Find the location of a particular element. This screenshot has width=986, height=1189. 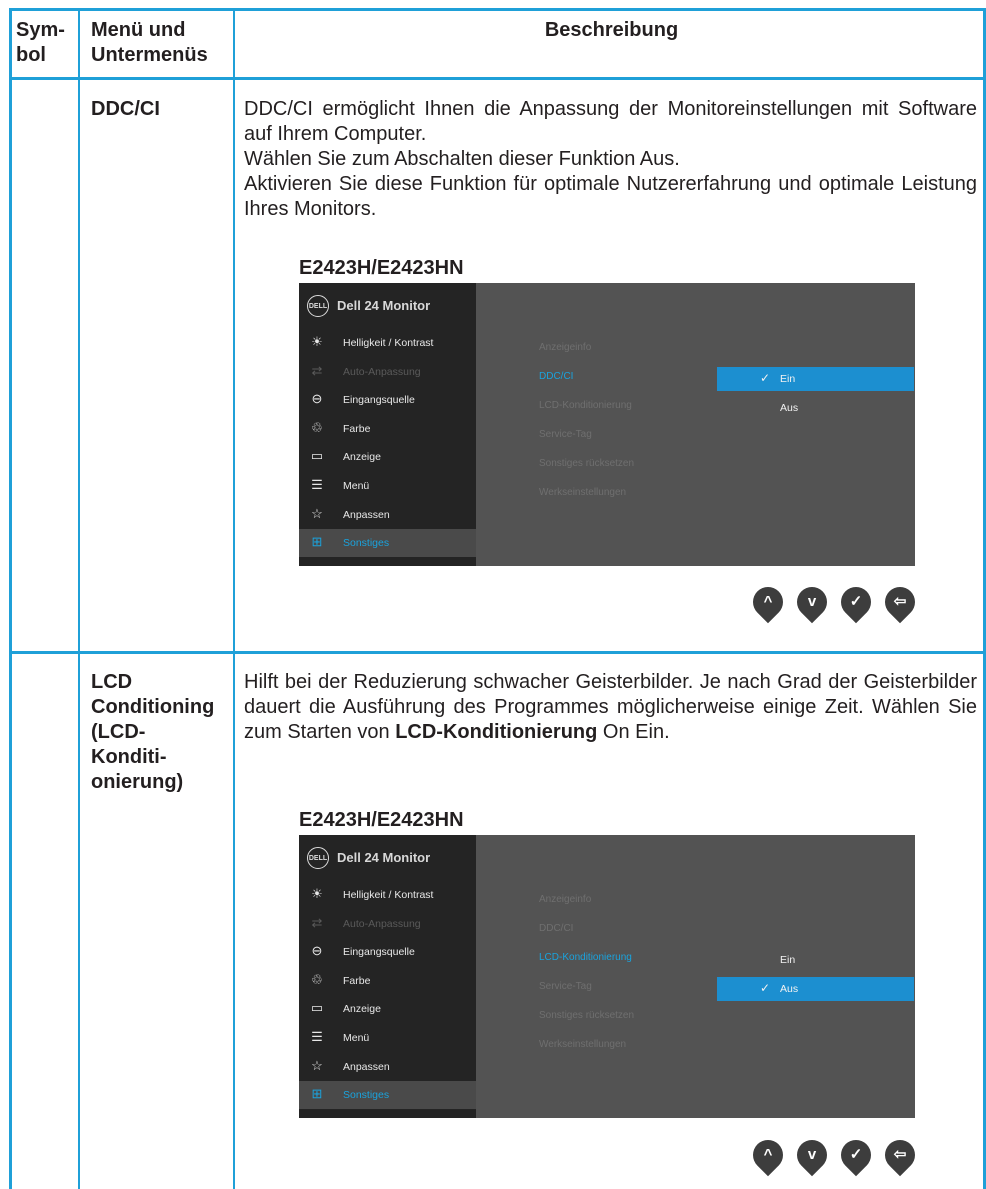

col1-divider is located at coordinates (79, 598).